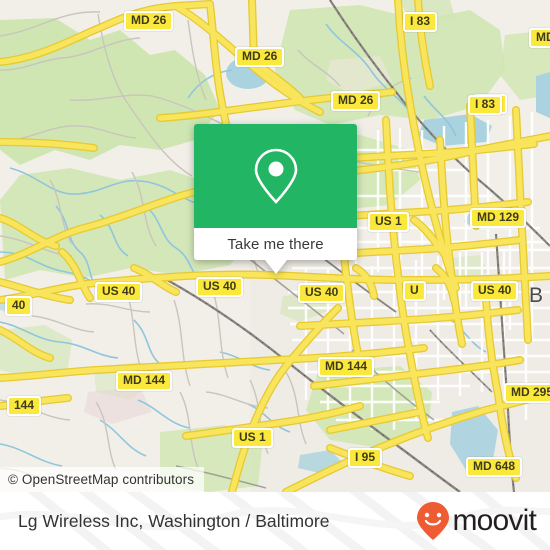 This screenshot has height=550, width=550. I want to click on popup-footer: Take me there, so click(275, 251).